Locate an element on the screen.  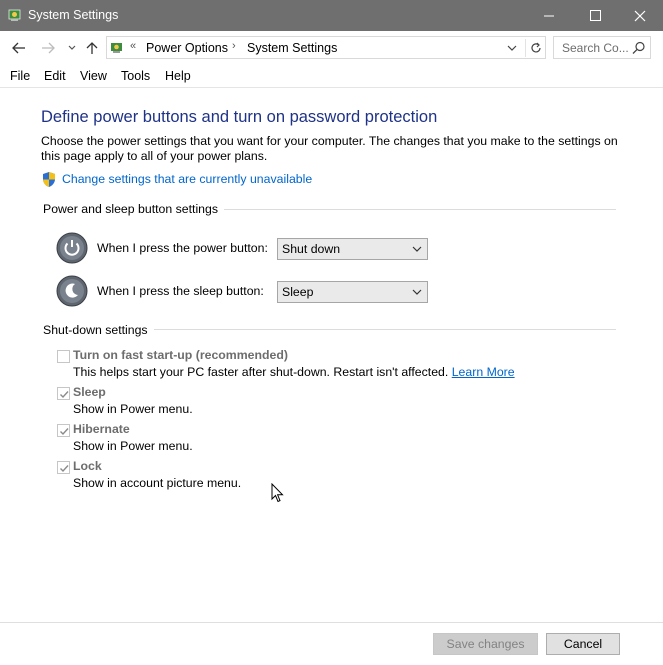
title-bar: System Settings is located at coordinates (331, 15).